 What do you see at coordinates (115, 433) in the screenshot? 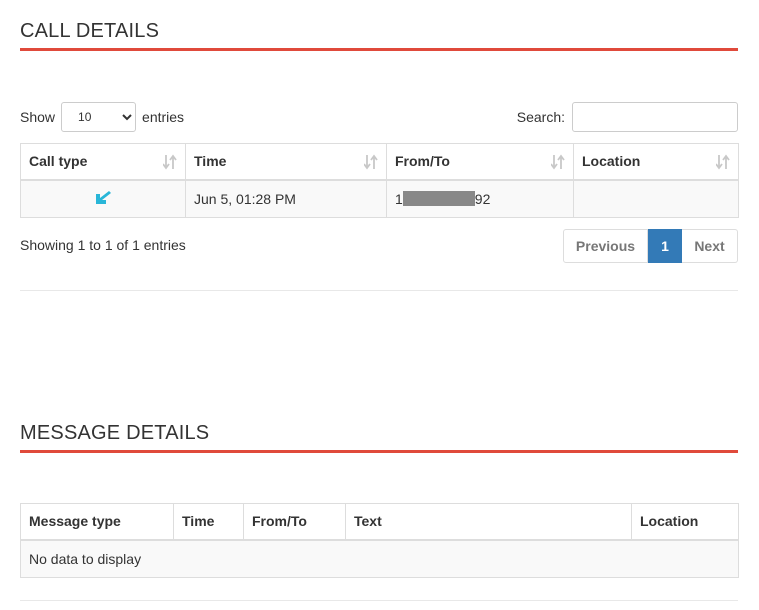
I see `message-details-title: MESSAGE DETAILS` at bounding box center [115, 433].